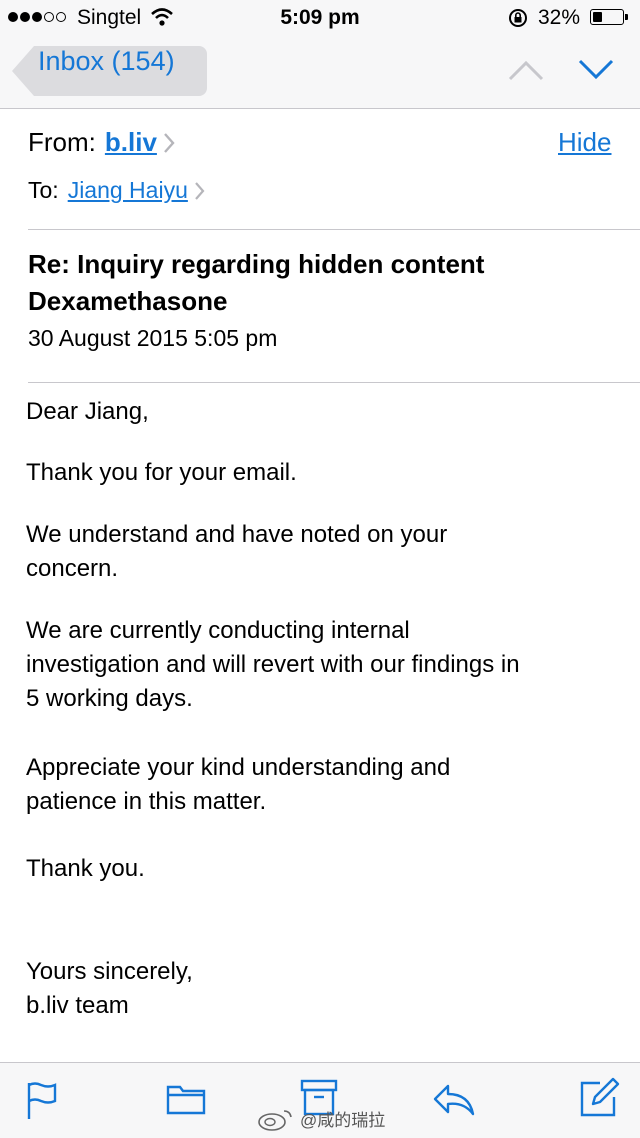 Image resolution: width=640 pixels, height=1138 pixels. I want to click on sender-link: b.liv, so click(131, 142).